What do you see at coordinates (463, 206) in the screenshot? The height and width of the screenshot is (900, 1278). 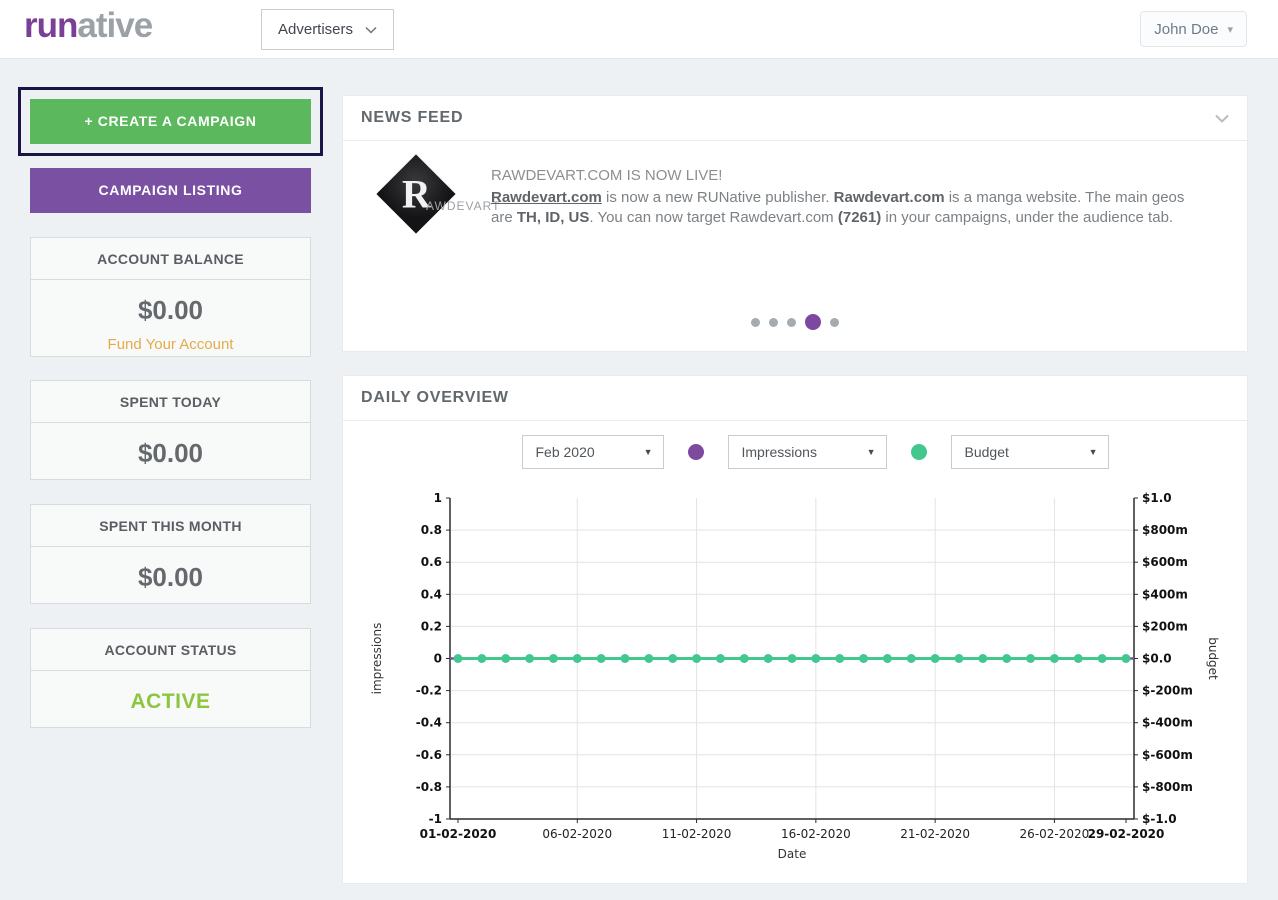 I see `rawdevart-wordmark: AWDEVART` at bounding box center [463, 206].